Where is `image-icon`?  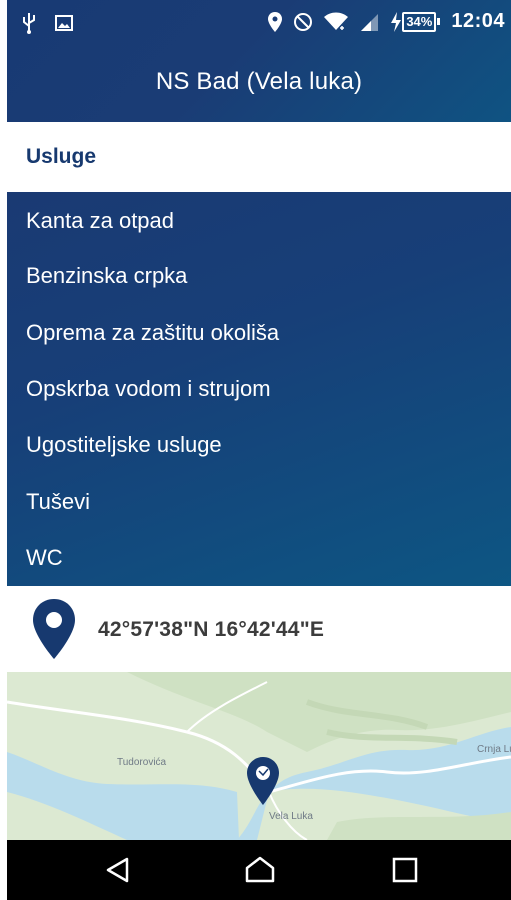 image-icon is located at coordinates (64, 23).